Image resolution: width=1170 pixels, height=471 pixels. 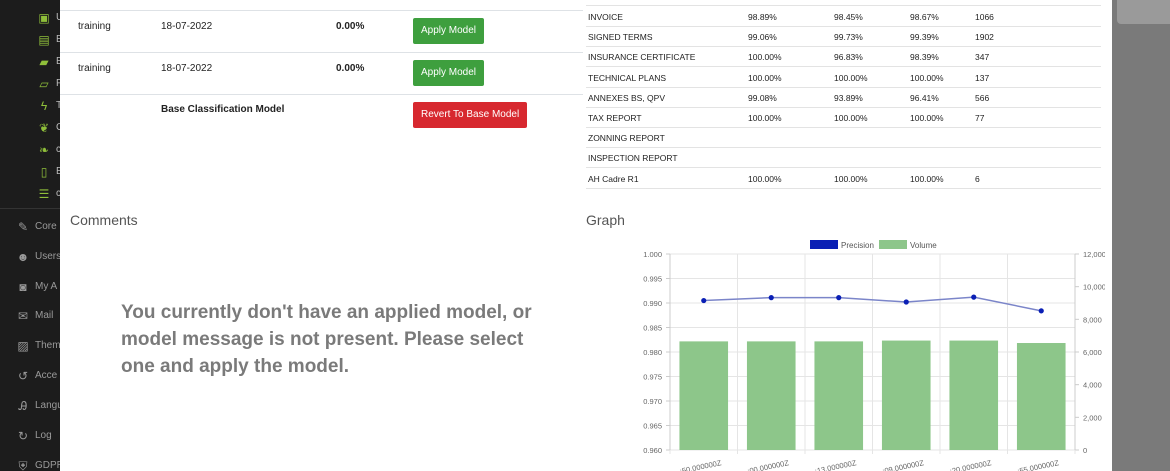 I want to click on sidebar-subitem: ❧ c, so click(x=30, y=150).